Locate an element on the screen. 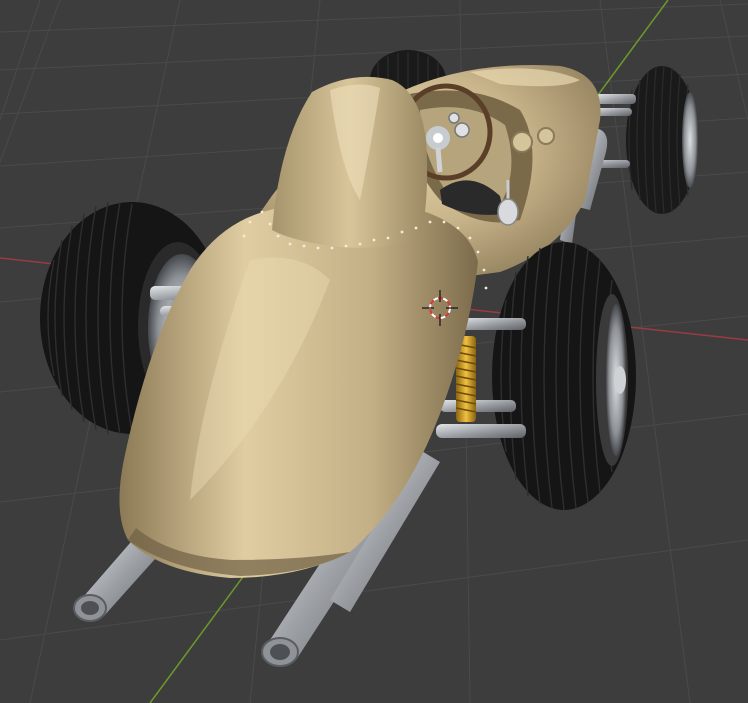 The image size is (748, 703). rear-right-wheel is located at coordinates (662, 140).